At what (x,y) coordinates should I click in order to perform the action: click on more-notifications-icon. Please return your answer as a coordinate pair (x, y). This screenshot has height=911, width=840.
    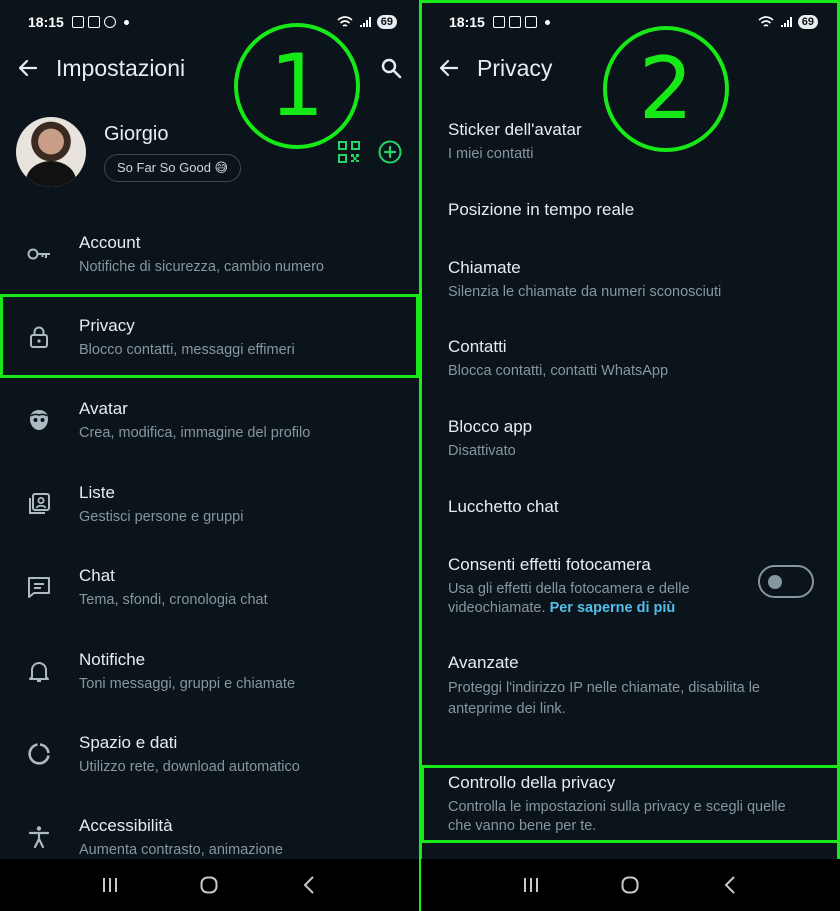
    Looking at the image, I should click on (126, 22).